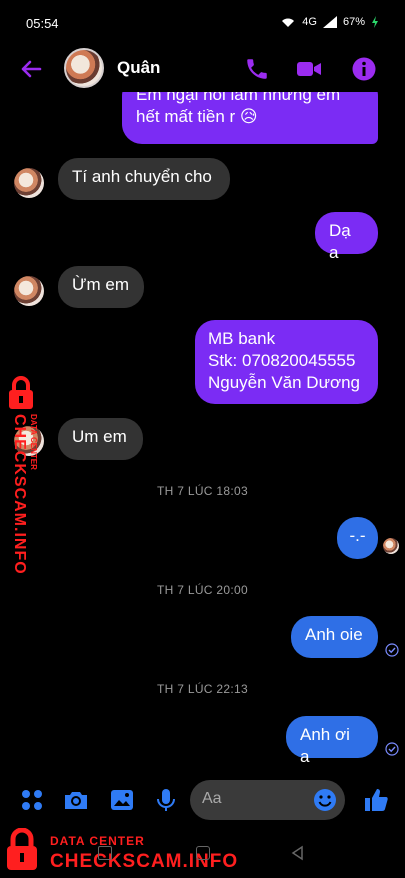  Describe the element at coordinates (340, 241) in the screenshot. I see `message-text: Dạ a` at that location.